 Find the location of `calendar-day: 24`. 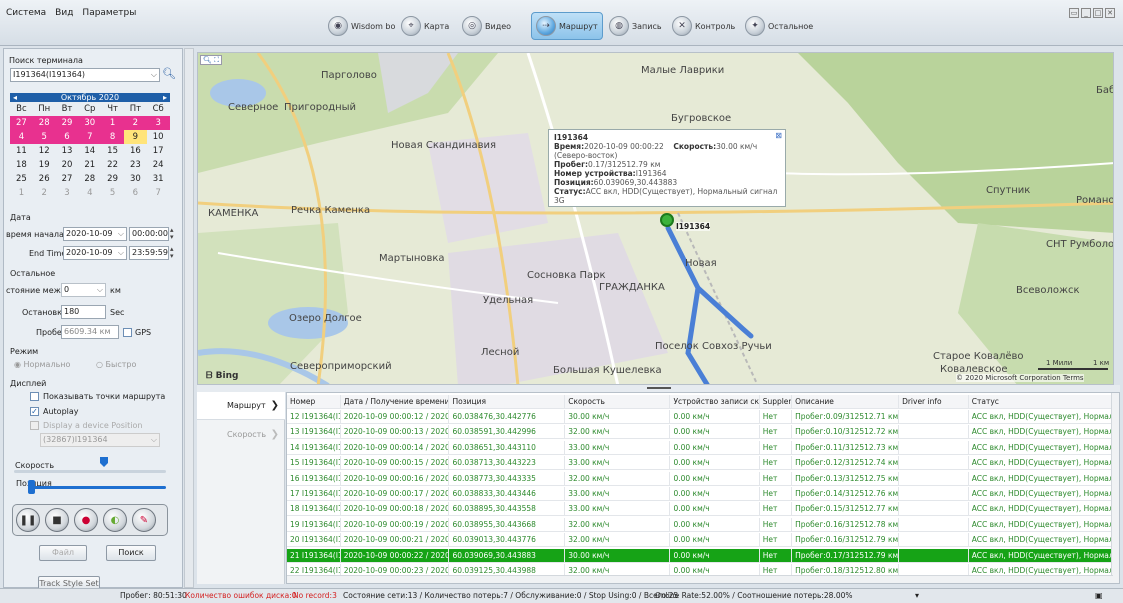

calendar-day: 24 is located at coordinates (158, 165).